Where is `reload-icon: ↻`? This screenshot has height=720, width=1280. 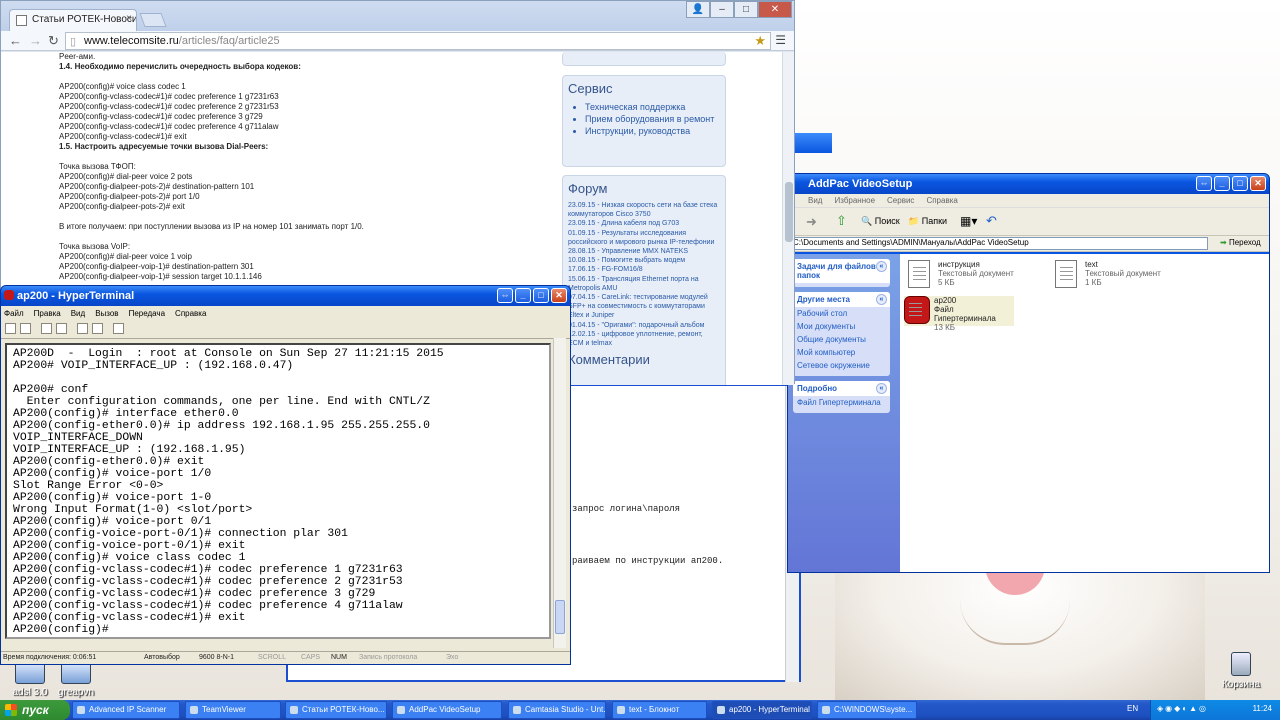 reload-icon: ↻ is located at coordinates (53, 41).